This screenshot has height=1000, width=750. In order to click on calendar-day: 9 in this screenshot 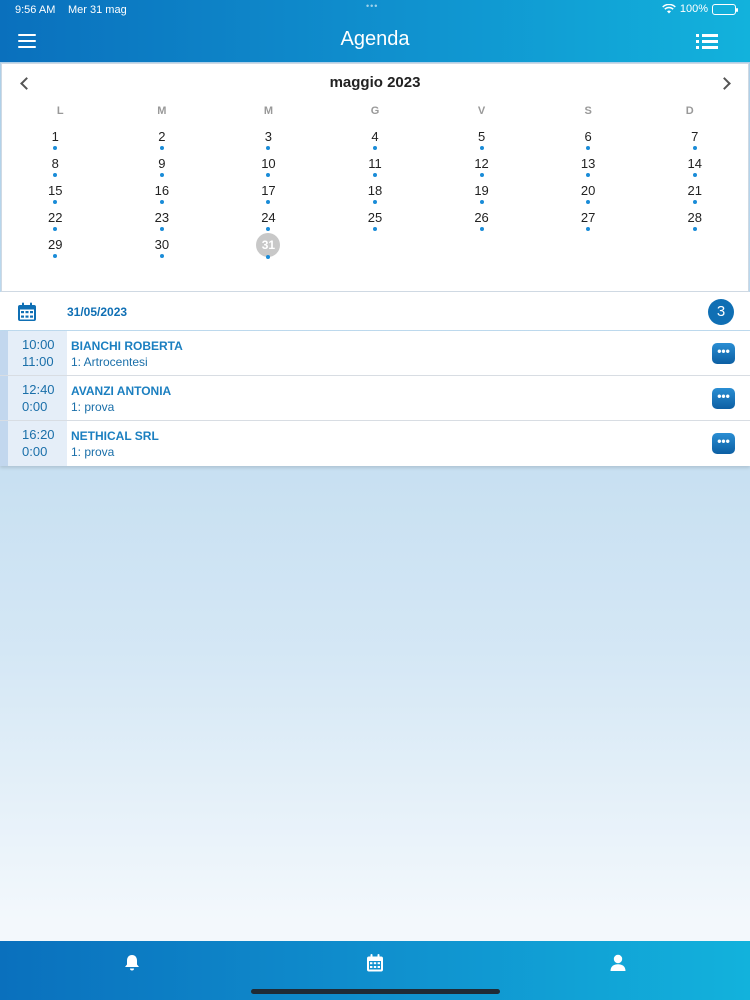, I will do `click(162, 166)`.